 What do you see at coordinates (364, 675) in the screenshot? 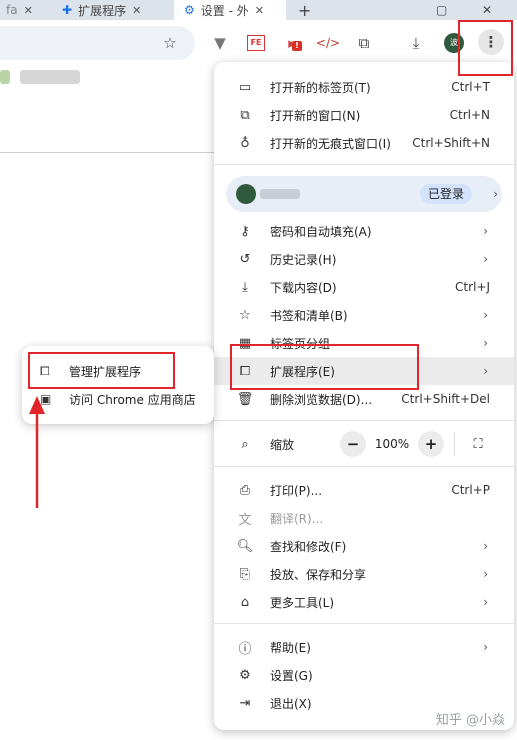
I see `menu-item-settings: ⚙ 设置(G)` at bounding box center [364, 675].